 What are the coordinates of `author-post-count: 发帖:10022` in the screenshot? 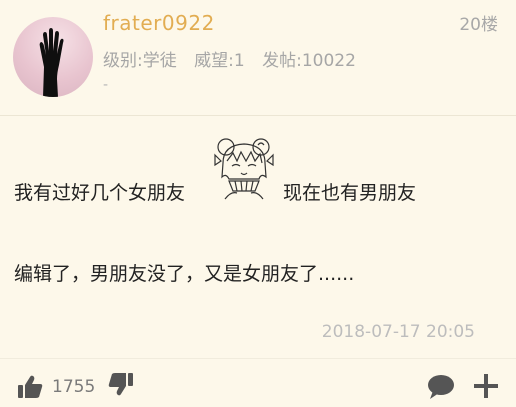 It's located at (309, 61).